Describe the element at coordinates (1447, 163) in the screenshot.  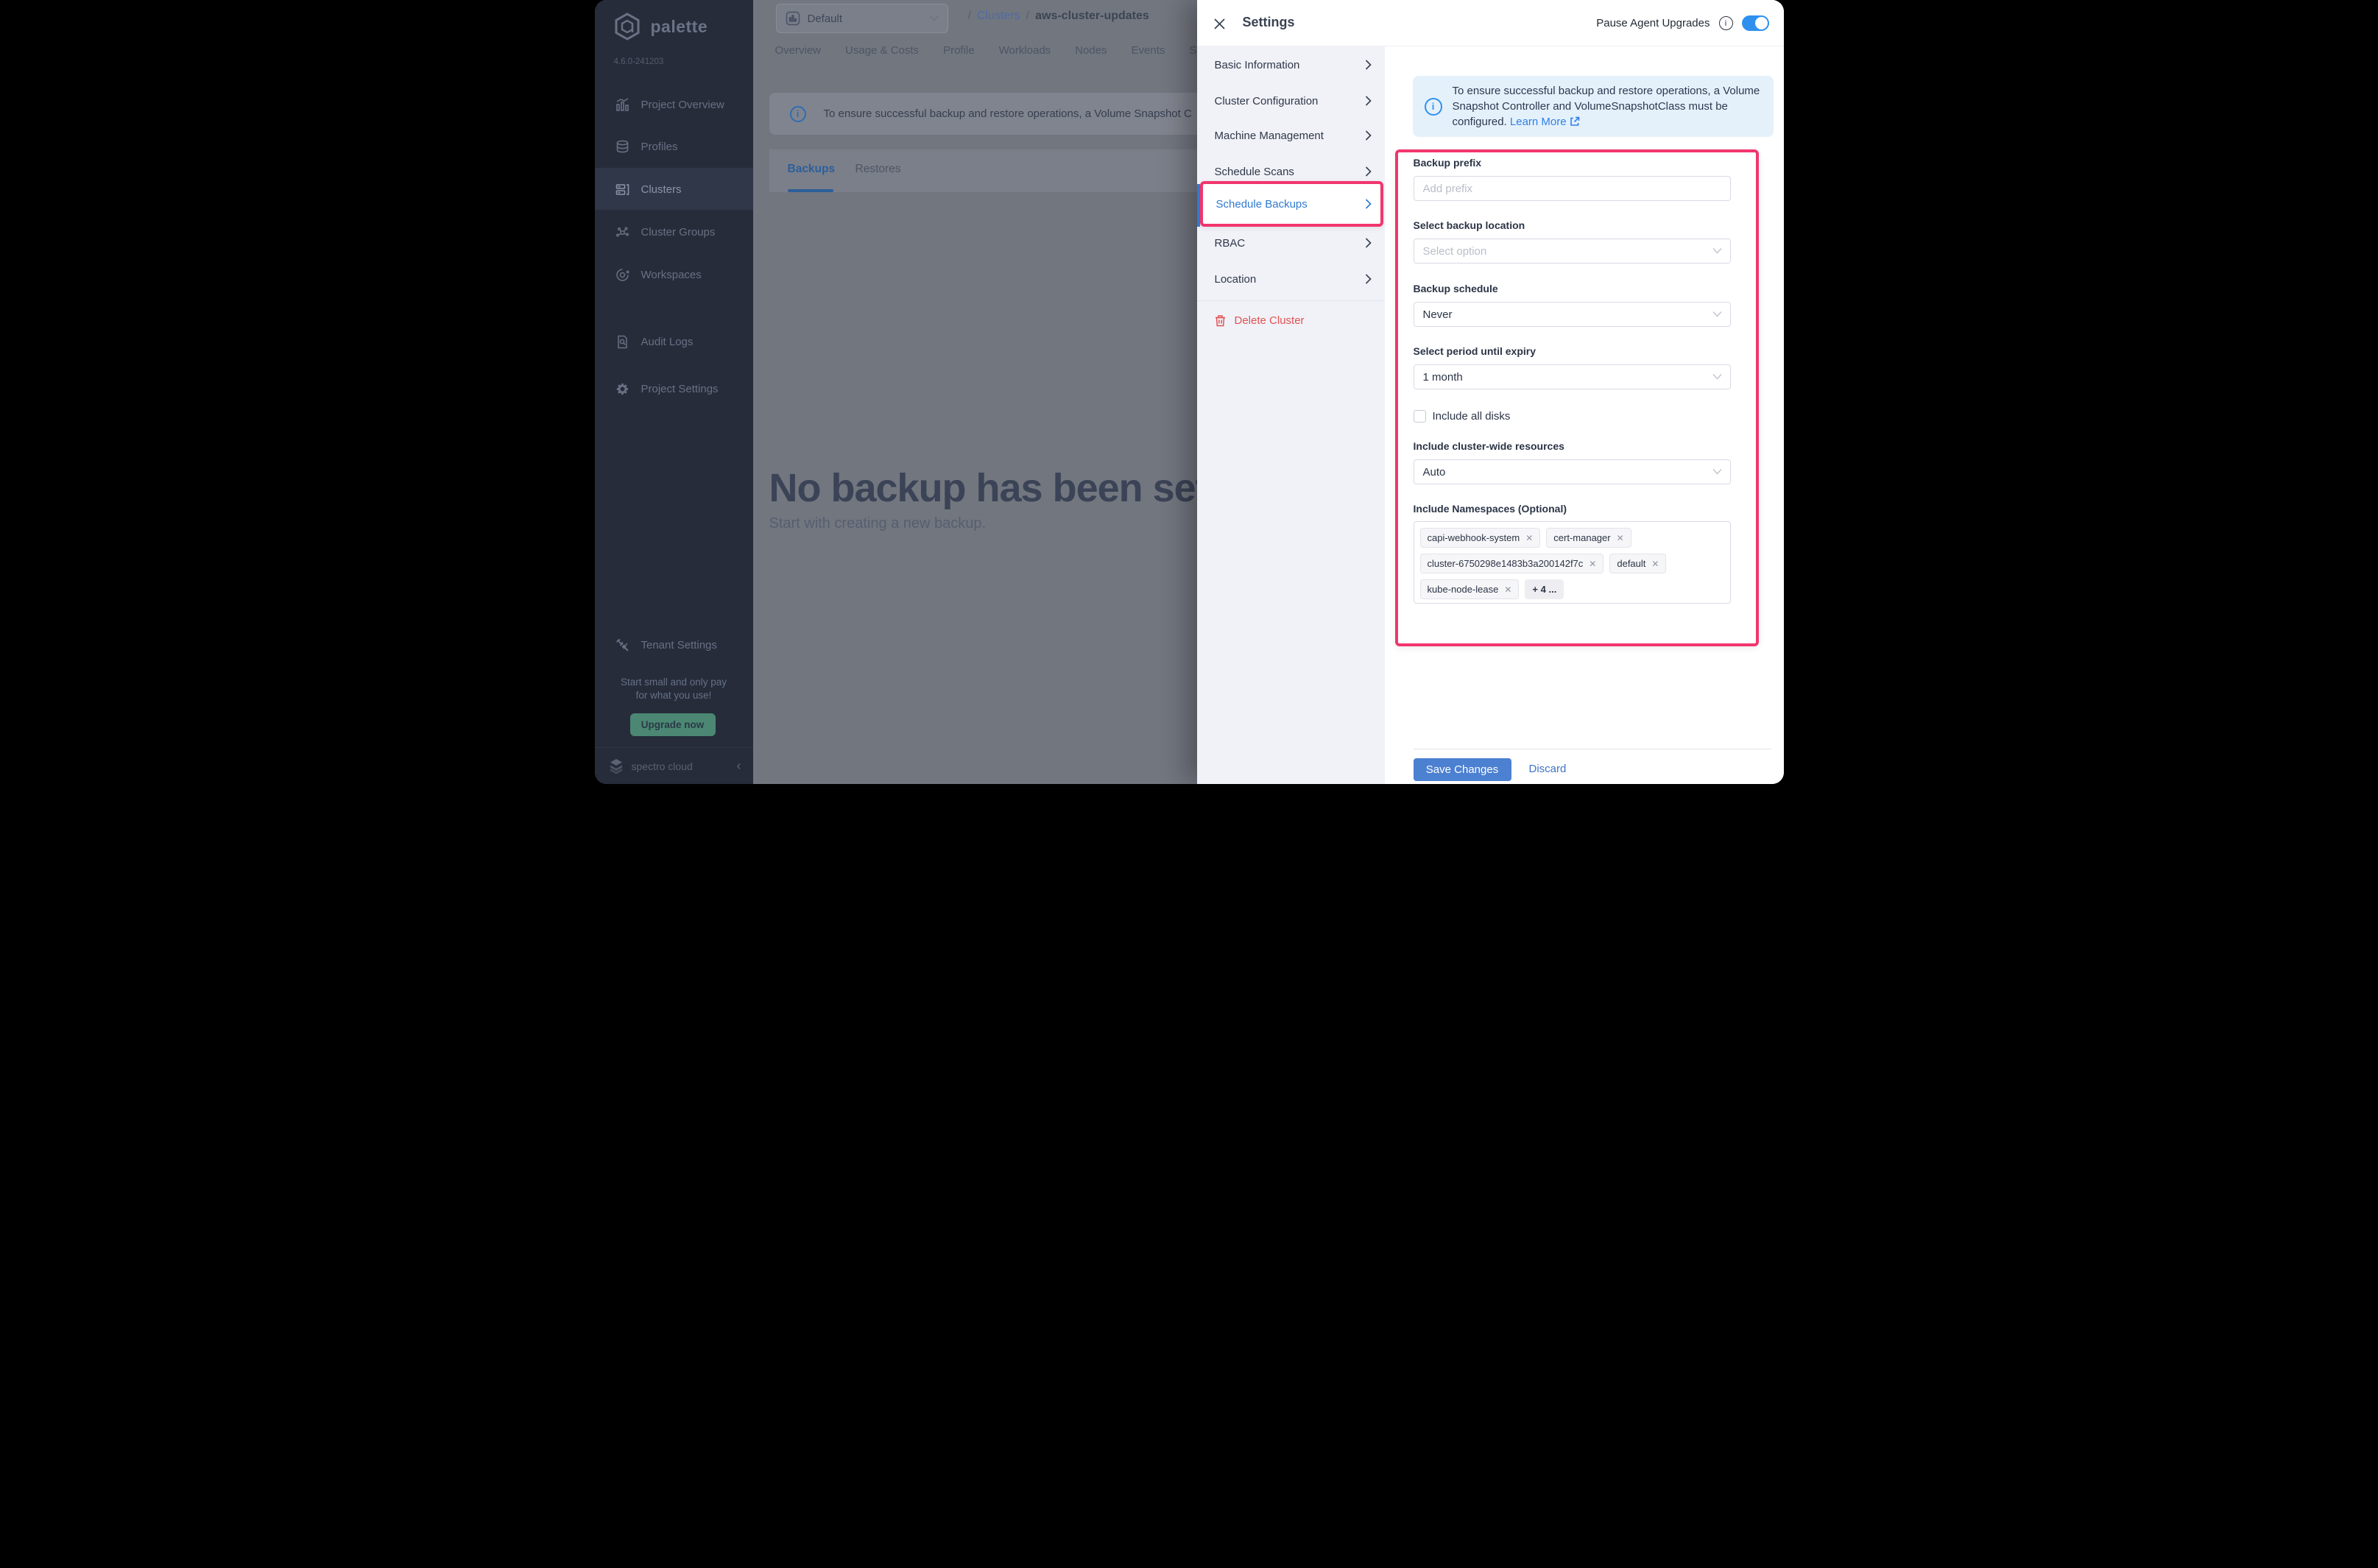
I see `backup-prefix-label: Backup prefix` at that location.